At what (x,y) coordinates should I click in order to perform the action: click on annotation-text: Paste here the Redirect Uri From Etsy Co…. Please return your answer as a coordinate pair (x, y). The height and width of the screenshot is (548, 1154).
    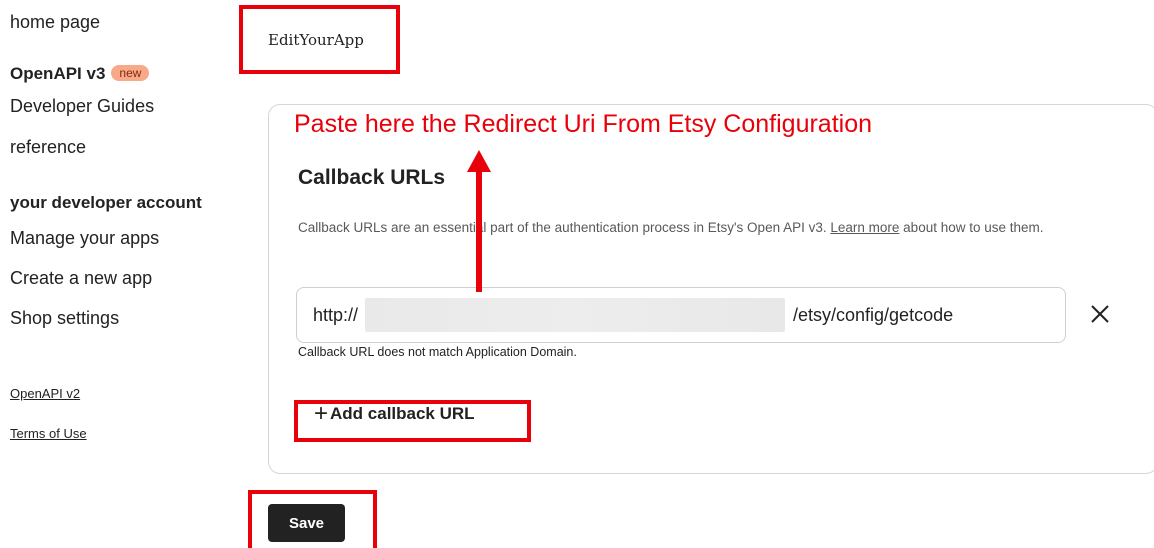
    Looking at the image, I should click on (583, 124).